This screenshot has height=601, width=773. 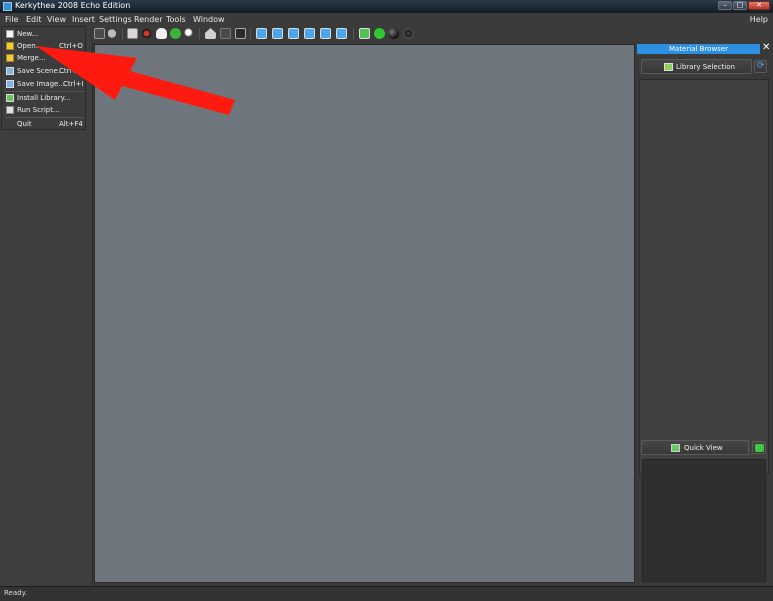 What do you see at coordinates (309, 33) in the screenshot?
I see `box-right-icon` at bounding box center [309, 33].